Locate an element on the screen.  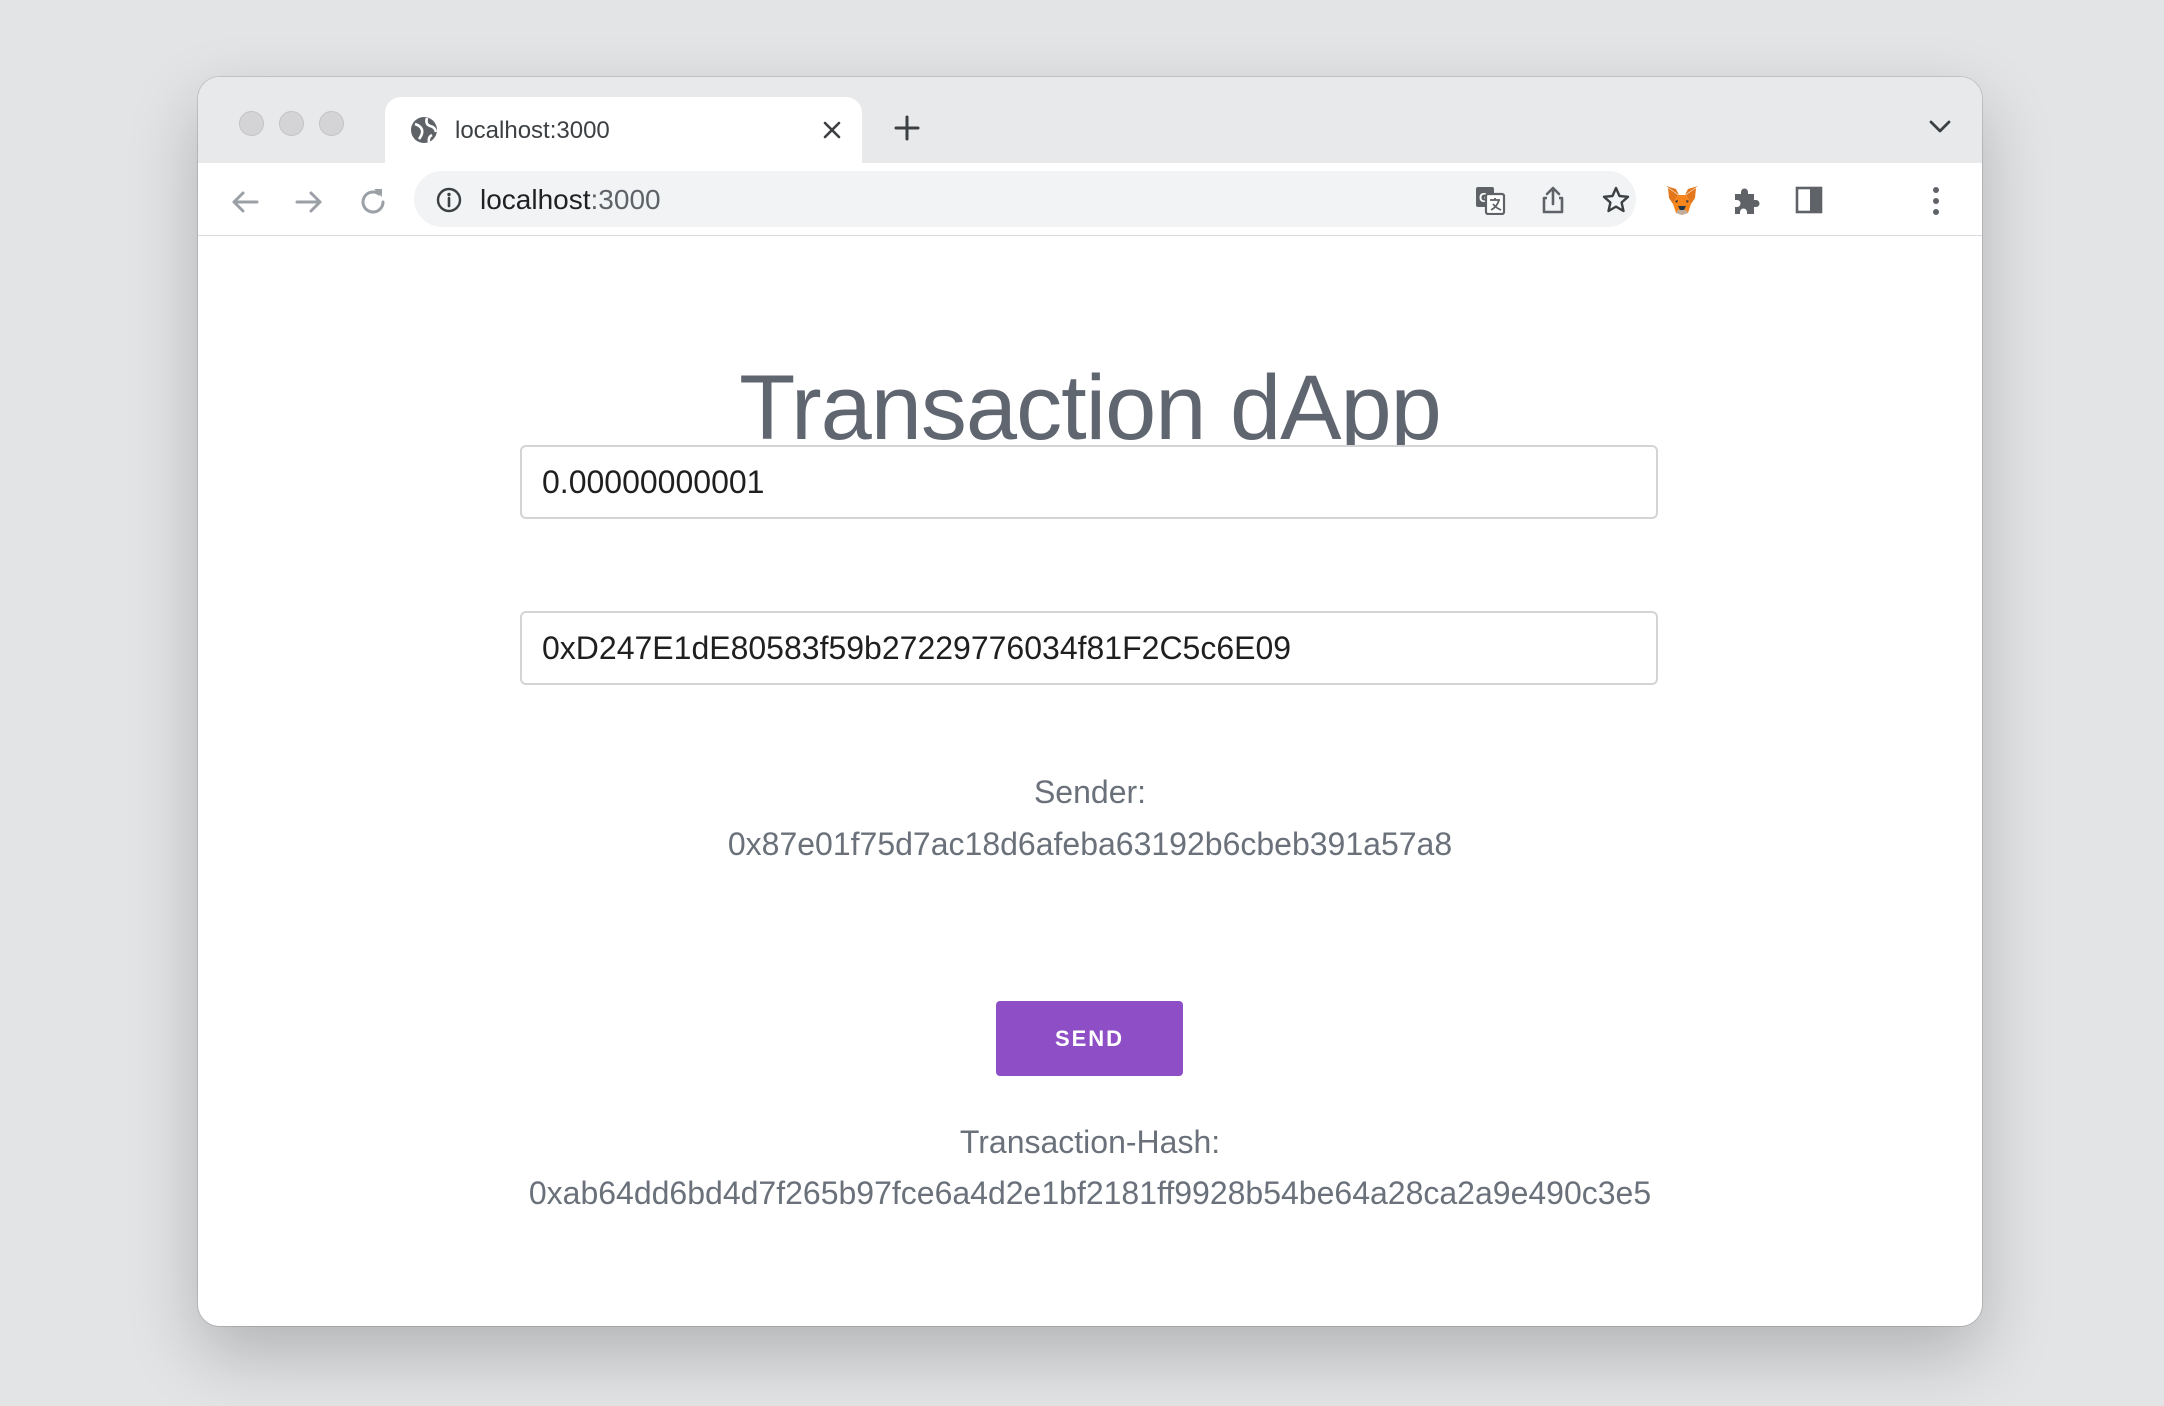
url-text: localhost:3000 is located at coordinates (570, 200).